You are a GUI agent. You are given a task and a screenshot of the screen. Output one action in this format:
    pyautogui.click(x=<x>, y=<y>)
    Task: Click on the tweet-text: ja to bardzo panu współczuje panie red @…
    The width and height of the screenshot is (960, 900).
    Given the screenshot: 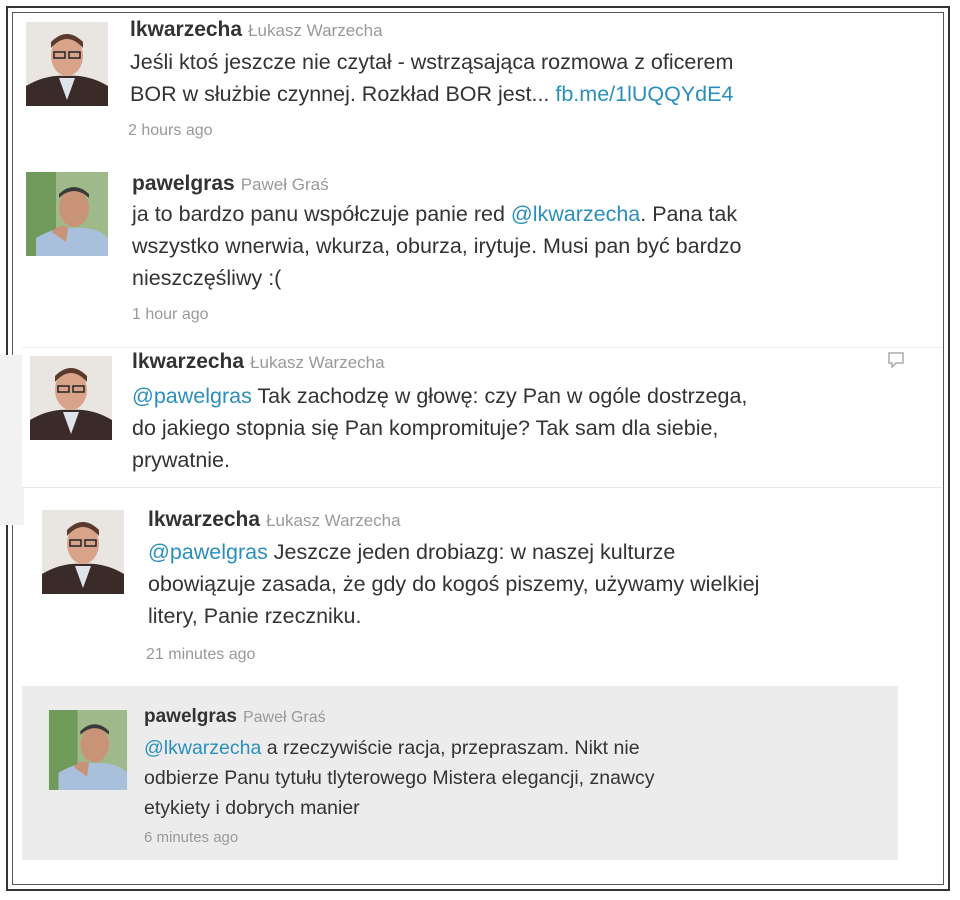 What is the action you would take?
    pyautogui.click(x=532, y=246)
    